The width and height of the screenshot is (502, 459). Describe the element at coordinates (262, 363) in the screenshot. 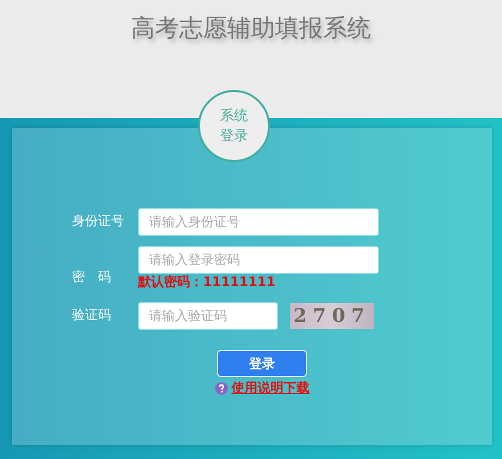

I see `login-button: 登录` at that location.